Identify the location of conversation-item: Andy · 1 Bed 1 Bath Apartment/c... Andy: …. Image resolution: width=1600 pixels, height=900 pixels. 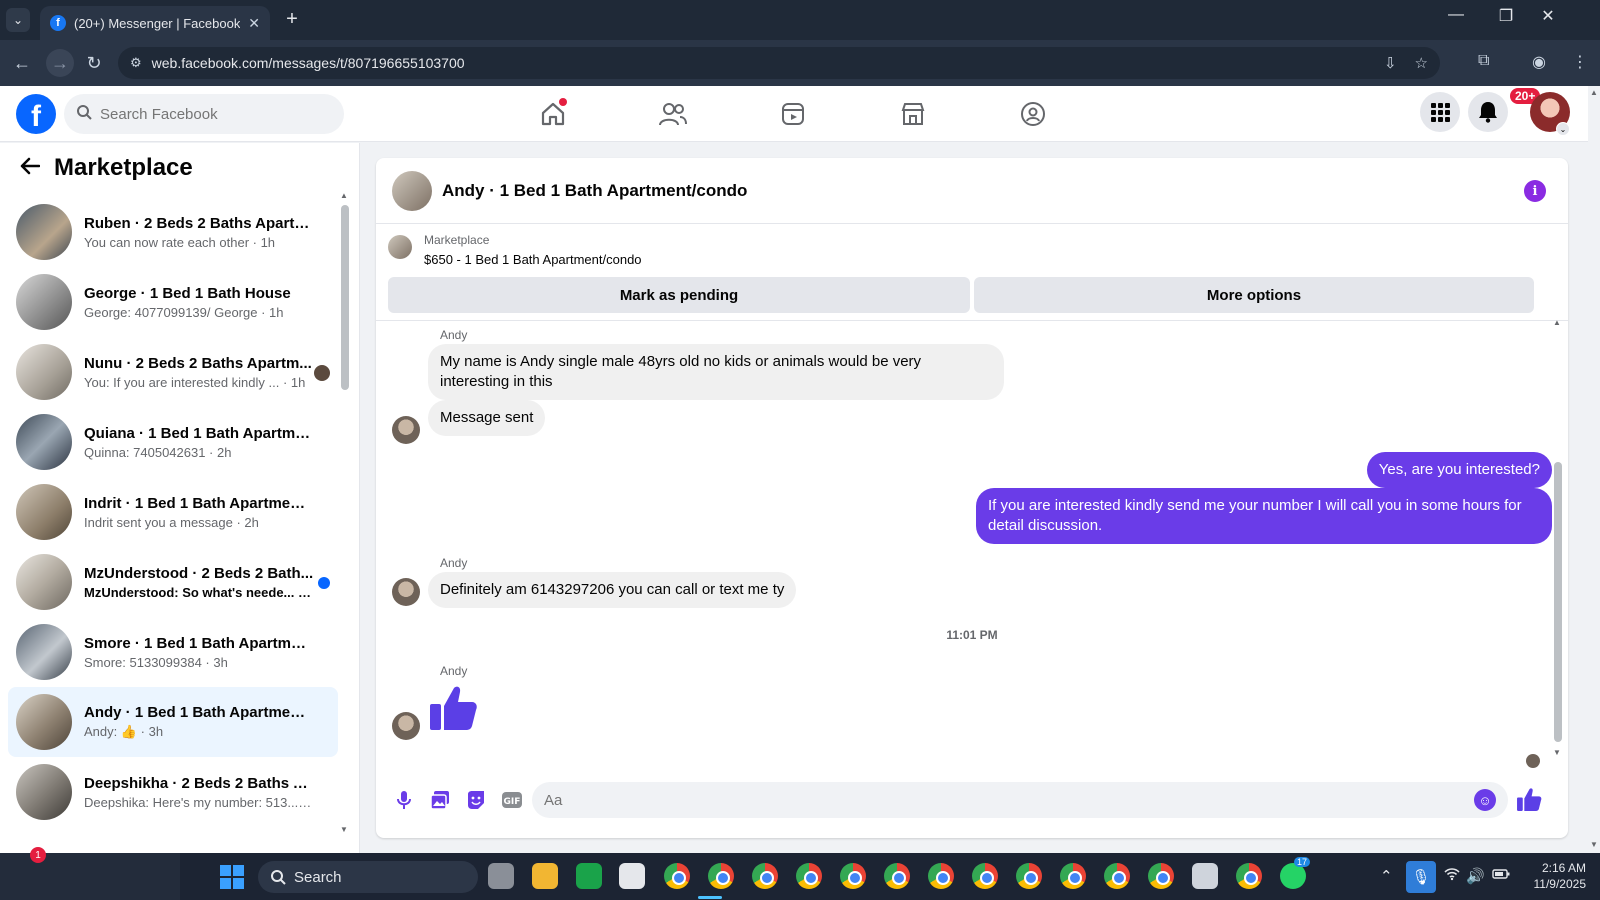
(173, 722).